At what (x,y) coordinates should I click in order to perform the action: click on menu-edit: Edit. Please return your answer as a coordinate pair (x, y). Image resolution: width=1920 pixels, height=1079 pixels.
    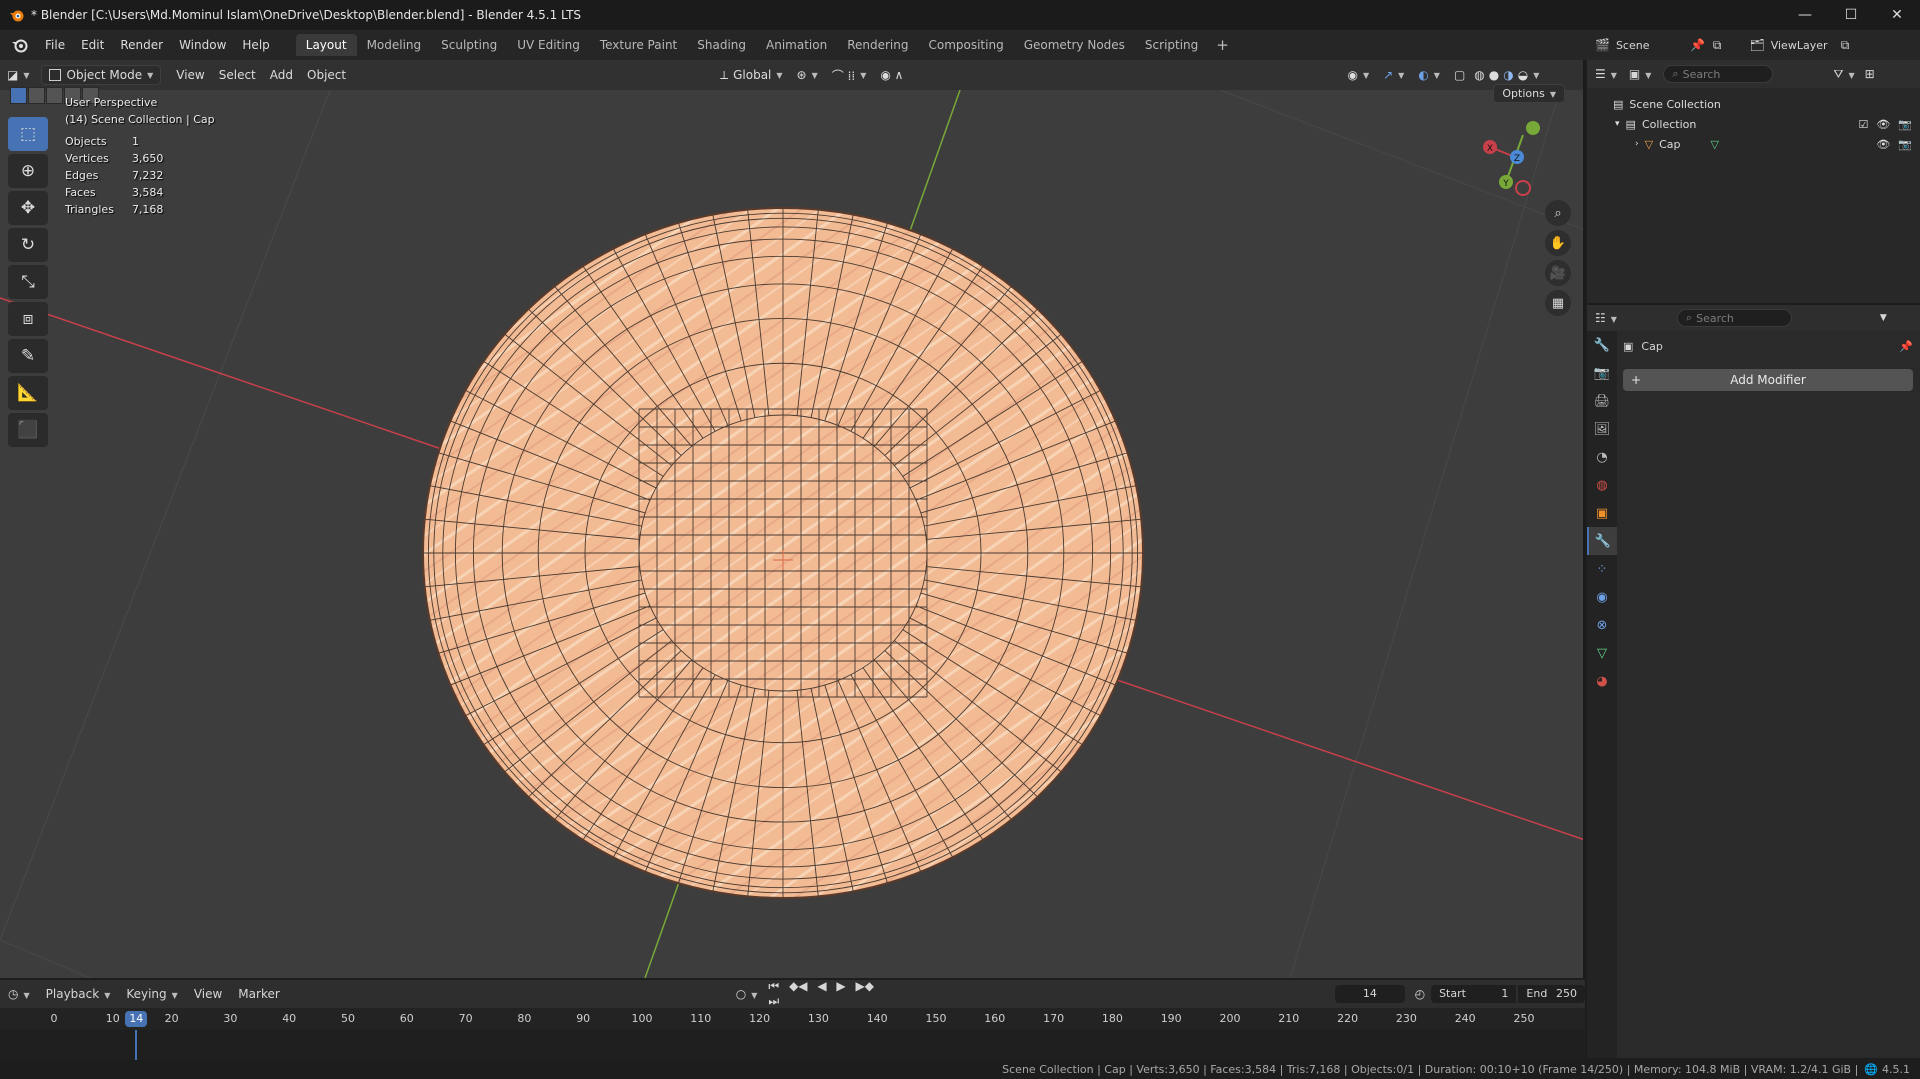
    Looking at the image, I should click on (92, 45).